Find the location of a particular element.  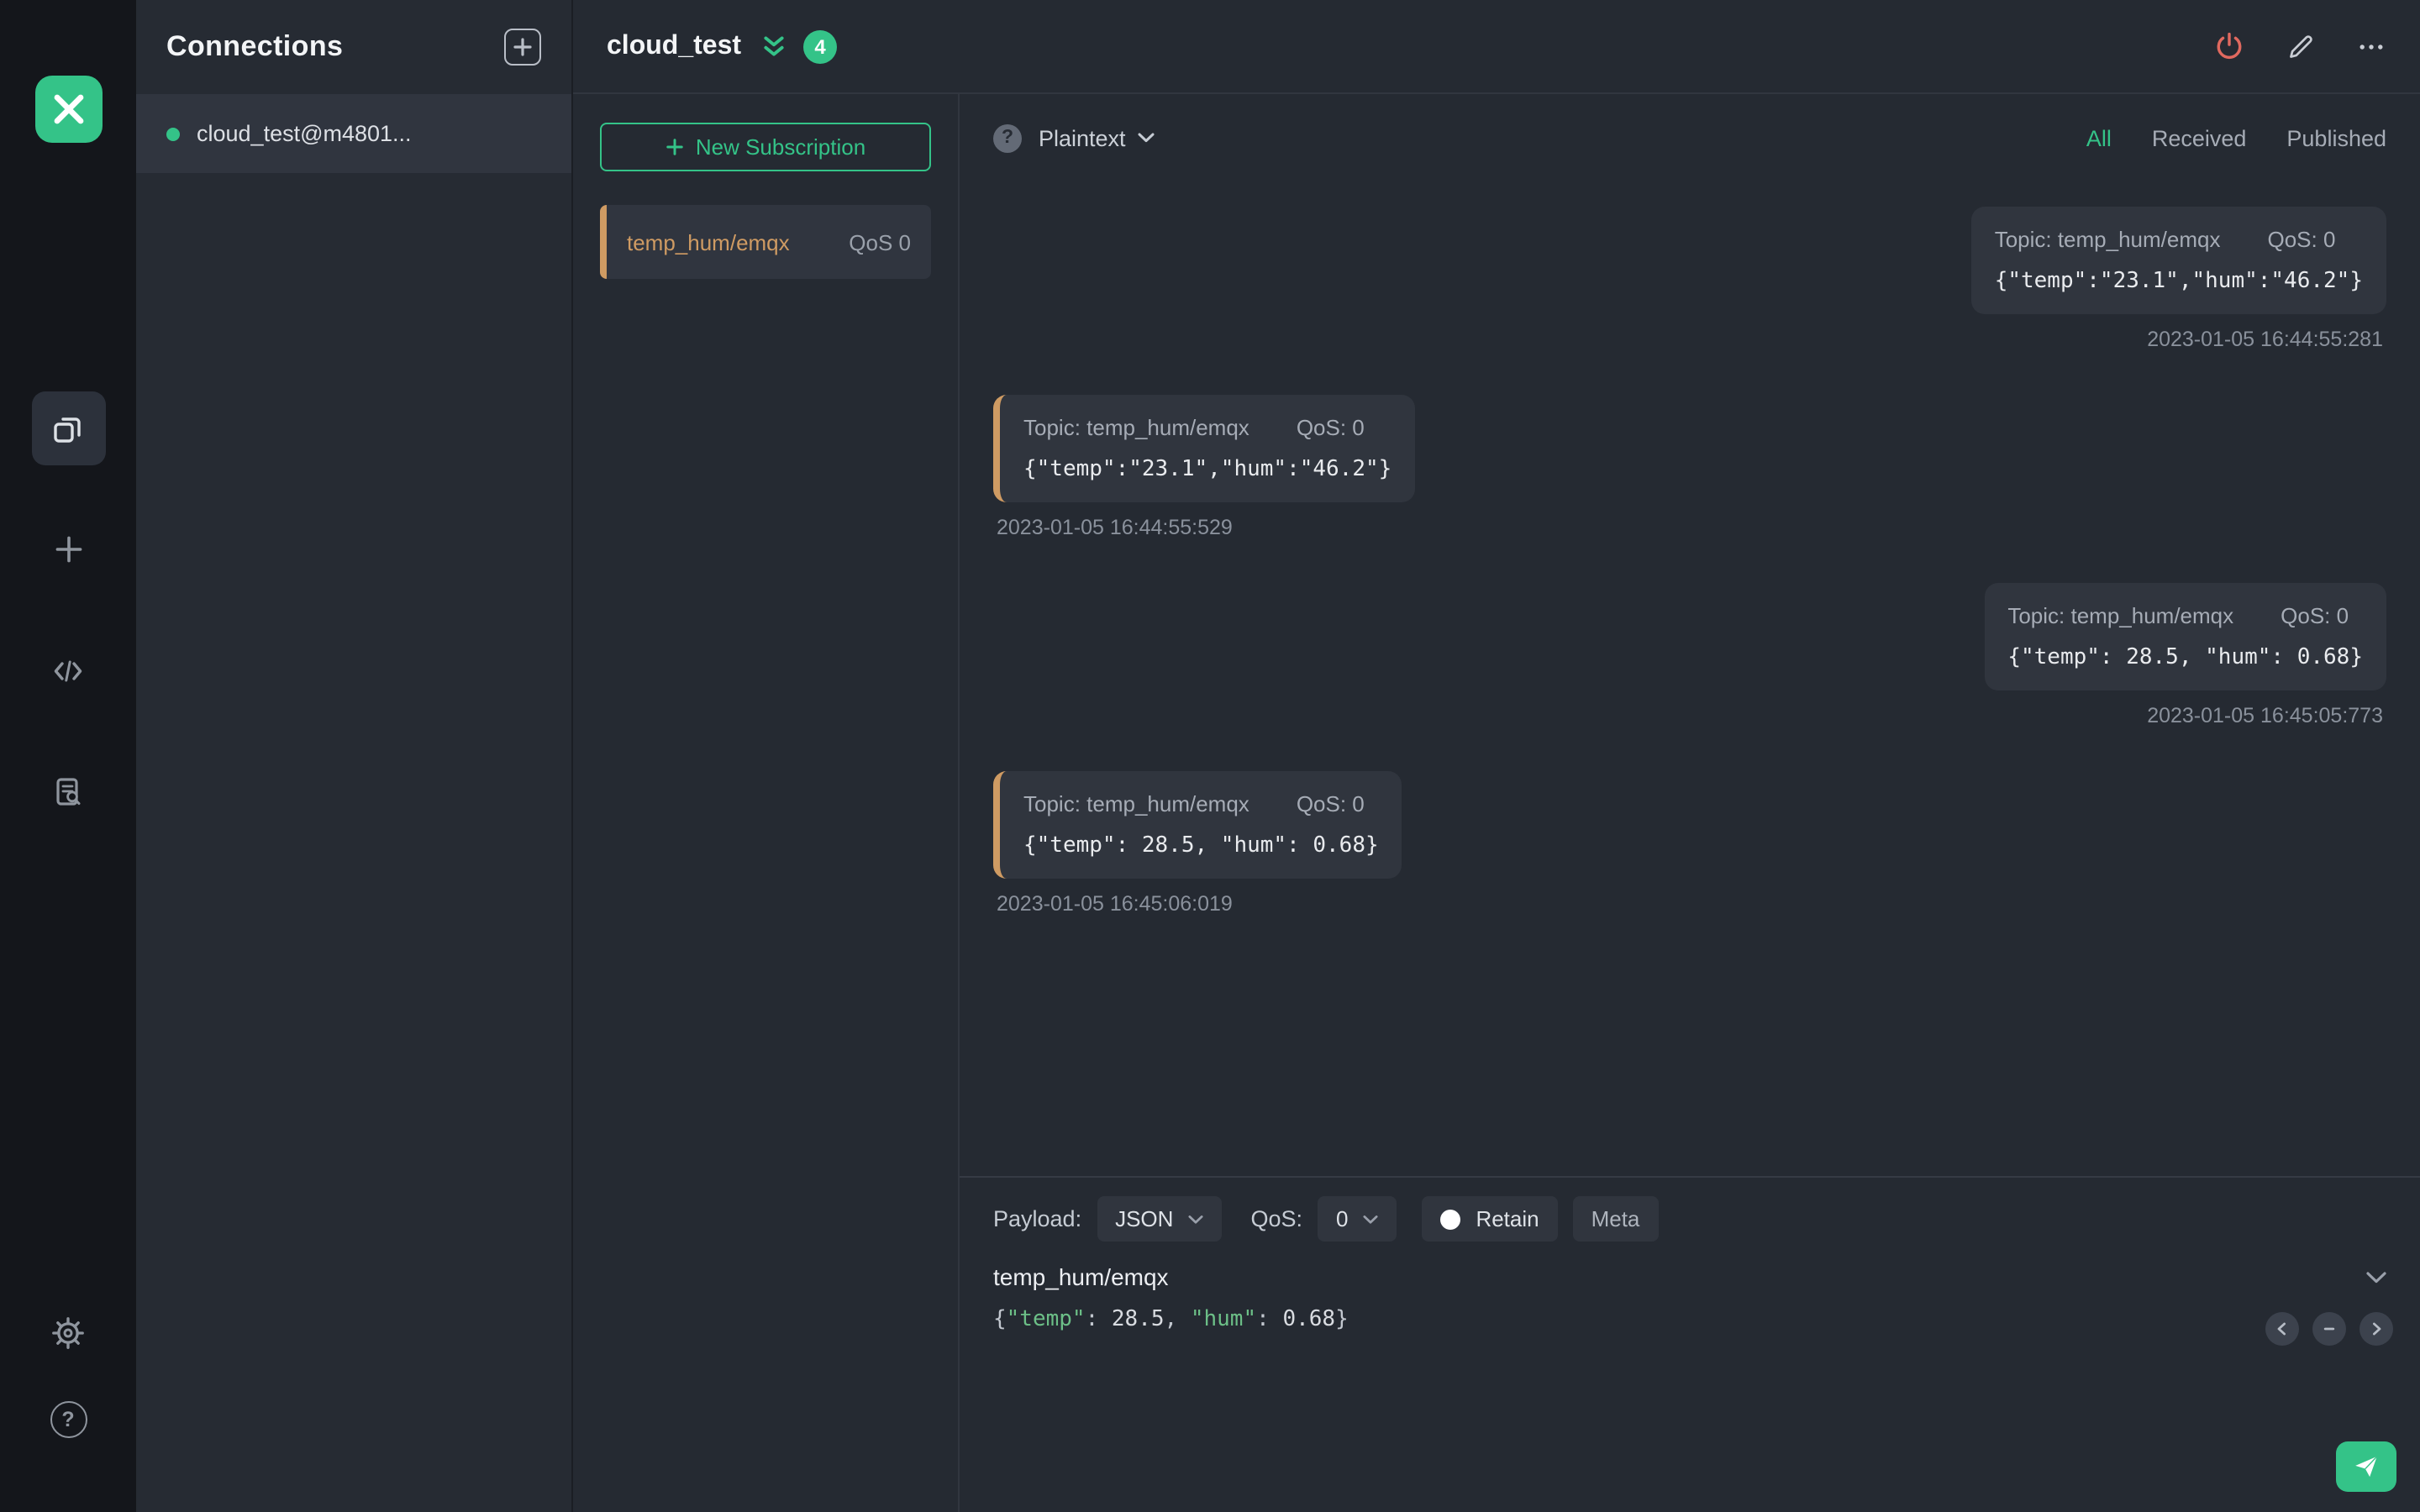

pager-prev-button is located at coordinates (2282, 1329).